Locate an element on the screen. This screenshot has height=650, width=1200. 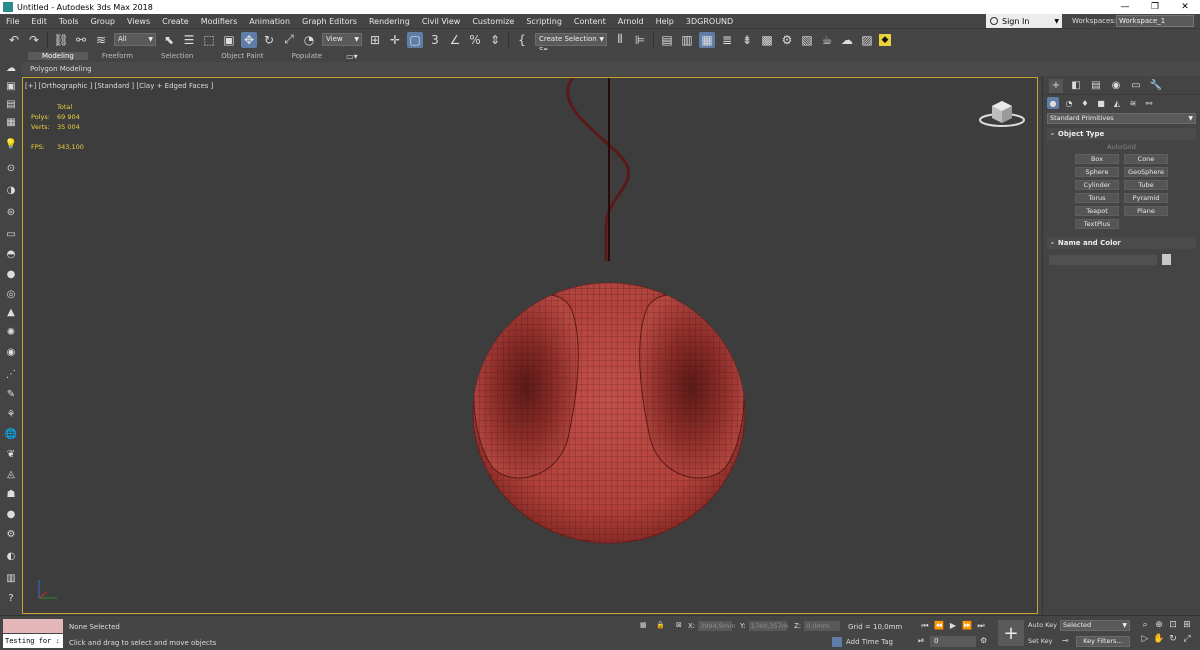
sign-in-button: Sign In ▼ is located at coordinates (1024, 21).